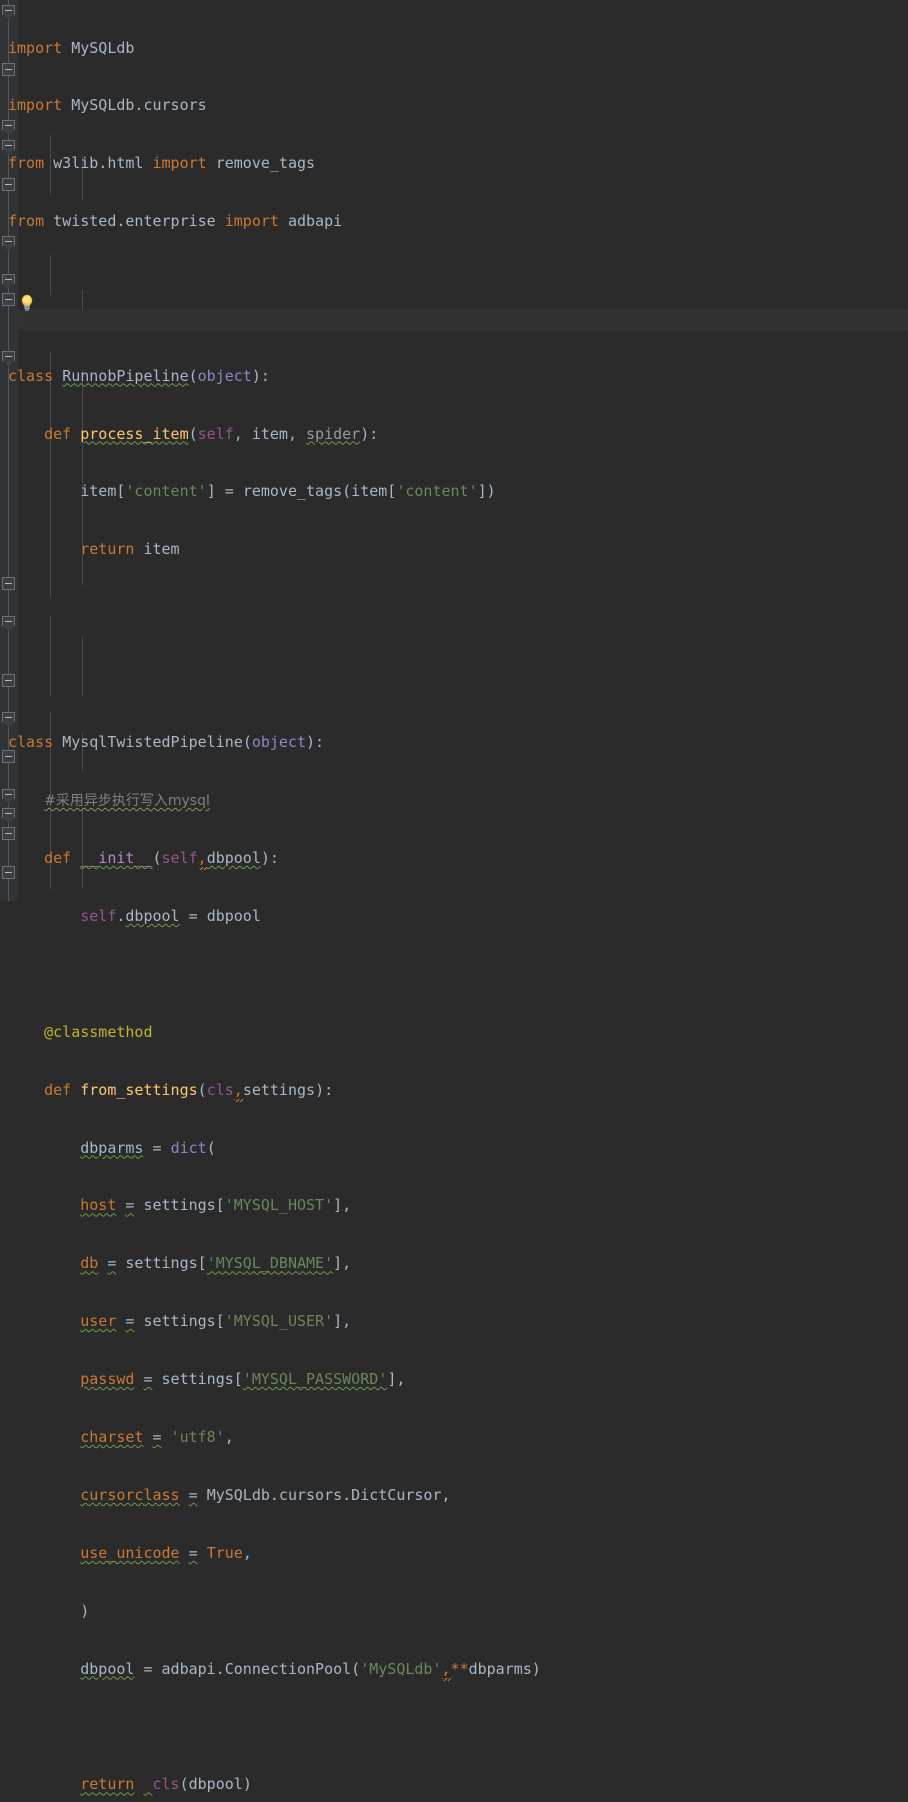 This screenshot has width=908, height=1802. I want to click on code-line-comment: #采用异步执行写入mysql, so click(458, 800).